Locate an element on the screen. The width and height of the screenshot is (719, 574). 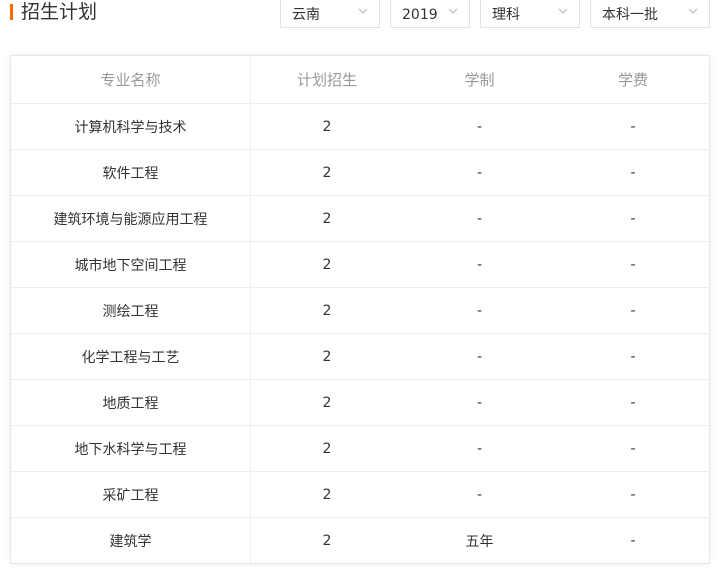
table-header-row: 专业名称 计划招生 学制 学费 is located at coordinates (360, 80).